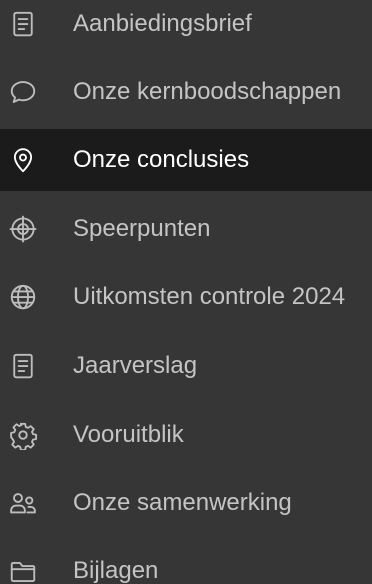  Describe the element at coordinates (161, 159) in the screenshot. I see `sidebar-item-label: Onze conclusies` at that location.